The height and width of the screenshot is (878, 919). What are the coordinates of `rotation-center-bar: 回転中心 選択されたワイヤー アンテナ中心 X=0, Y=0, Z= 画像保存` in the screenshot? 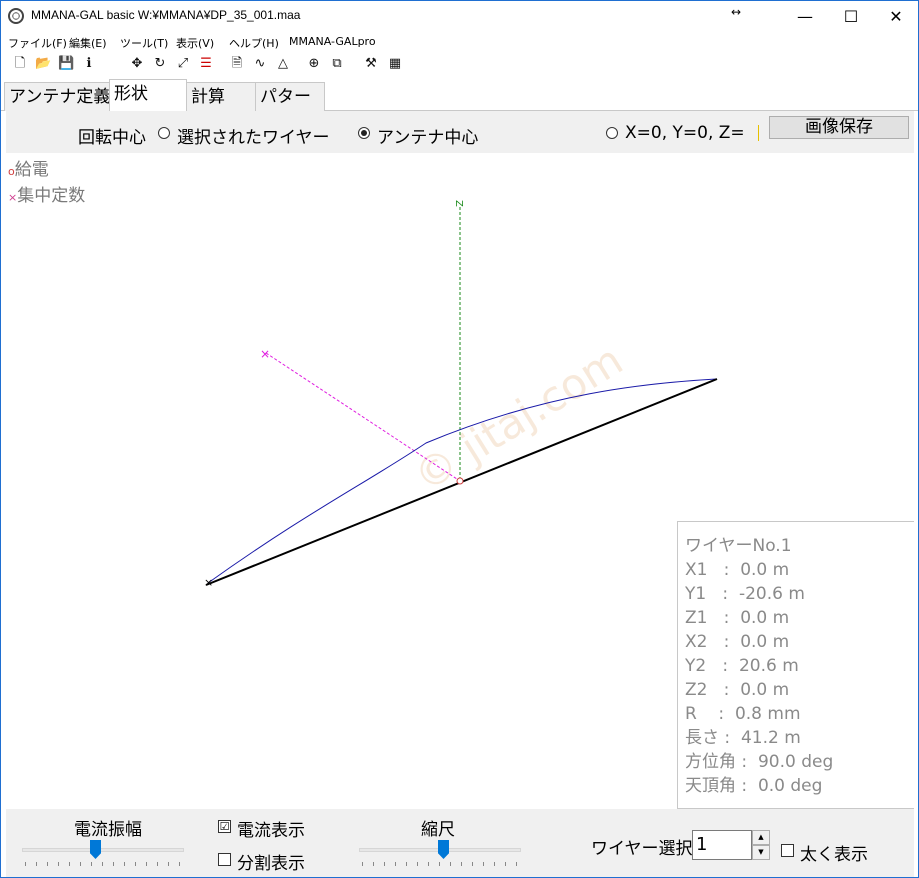 It's located at (460, 132).